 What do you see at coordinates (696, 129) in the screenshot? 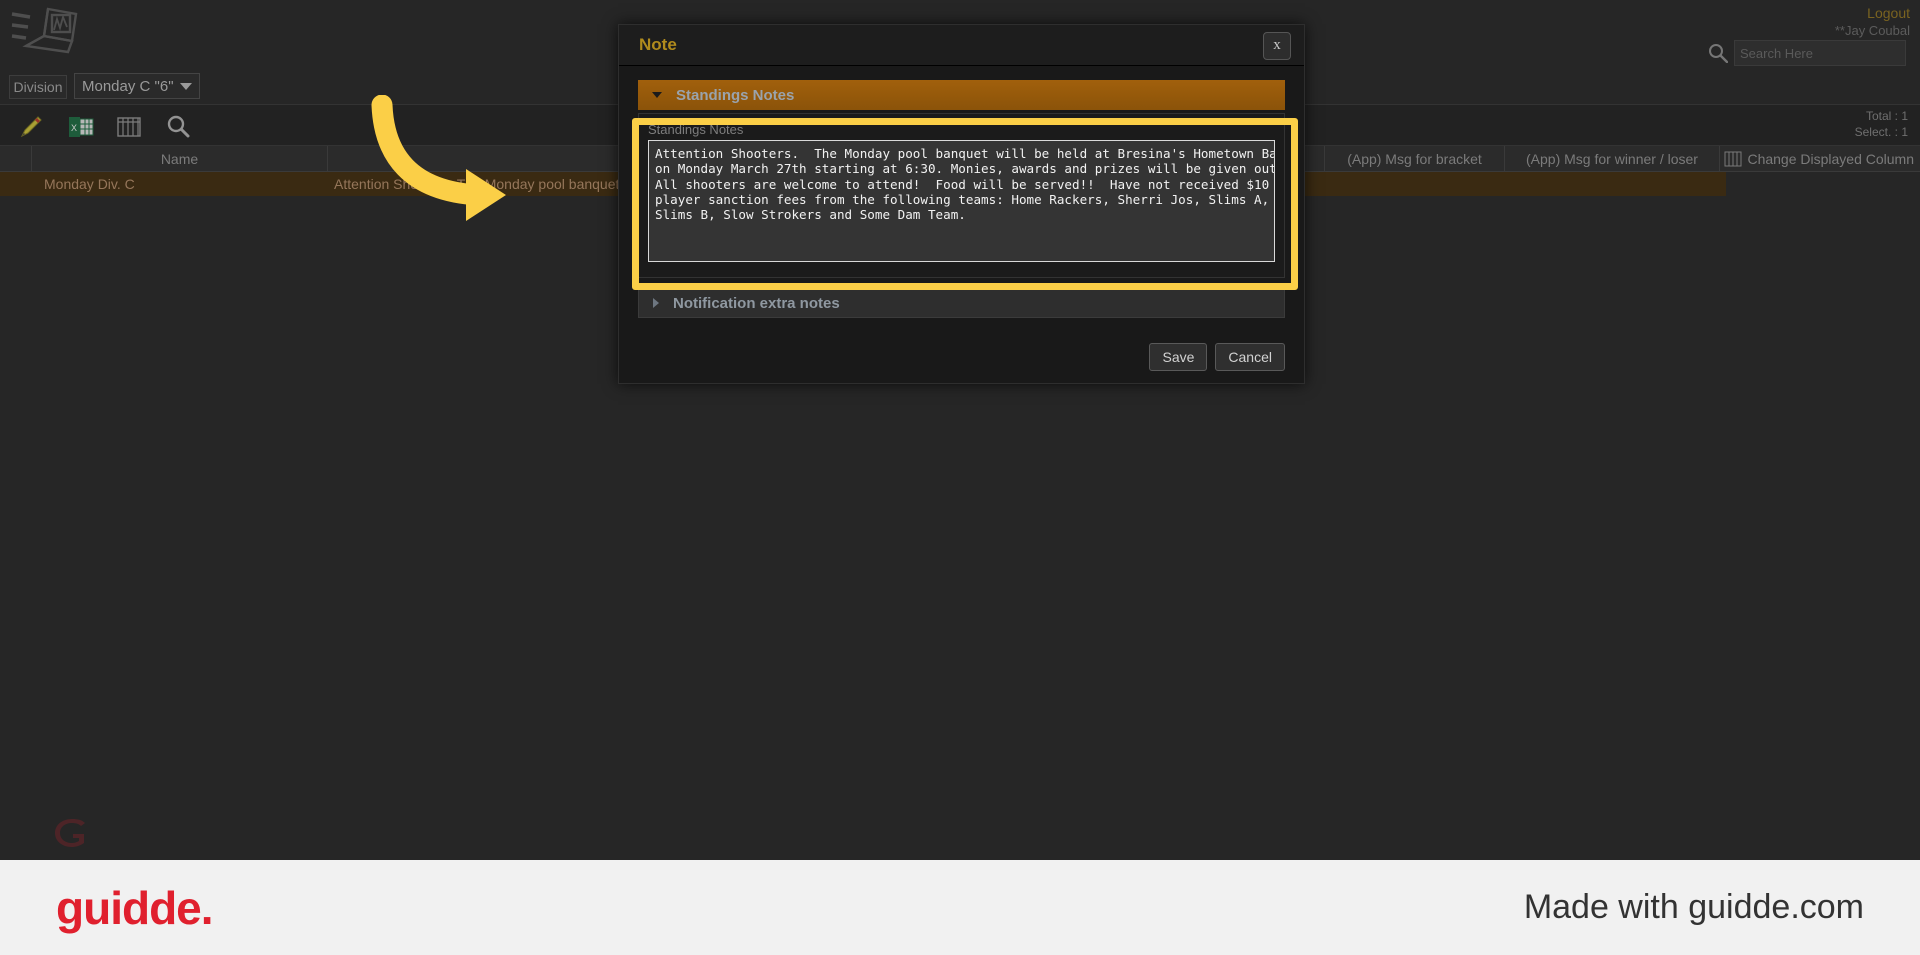
I see `standings-notes-legend: Standings Notes` at bounding box center [696, 129].